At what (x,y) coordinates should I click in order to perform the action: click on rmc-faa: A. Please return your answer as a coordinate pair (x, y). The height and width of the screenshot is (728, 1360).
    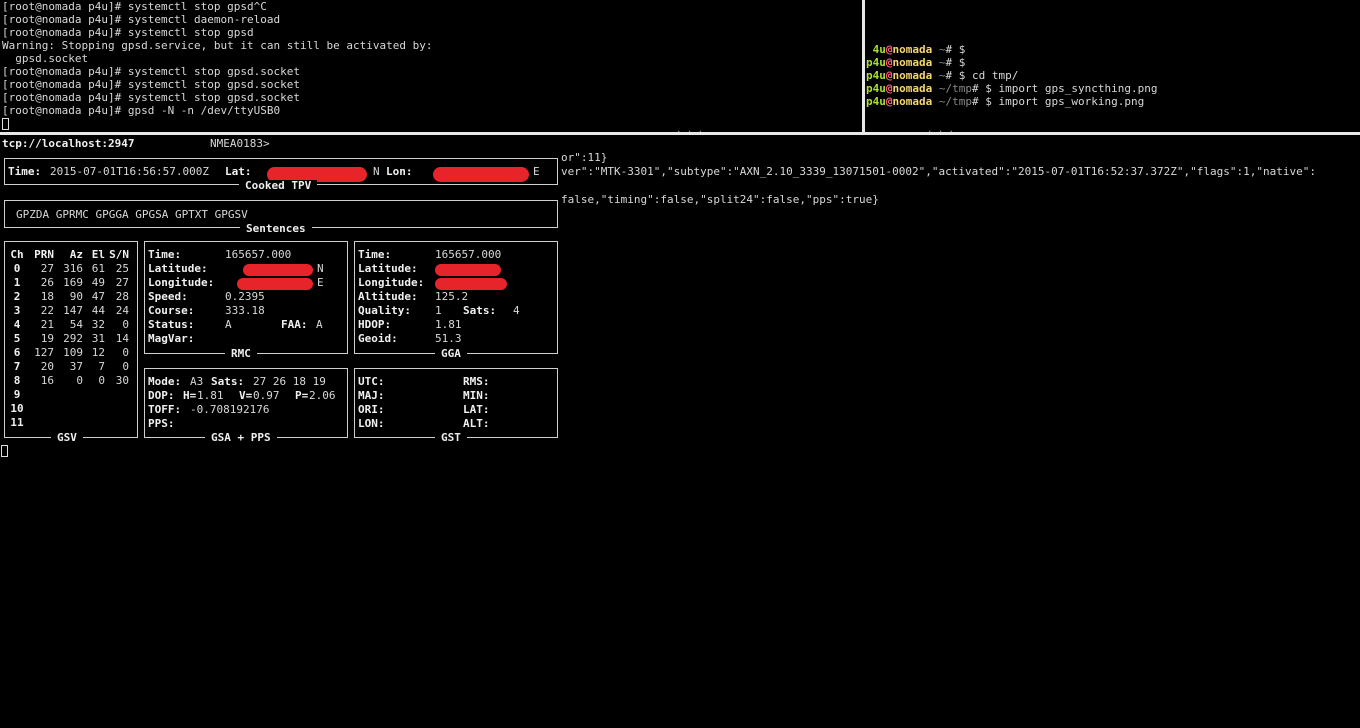
    Looking at the image, I should click on (319, 324).